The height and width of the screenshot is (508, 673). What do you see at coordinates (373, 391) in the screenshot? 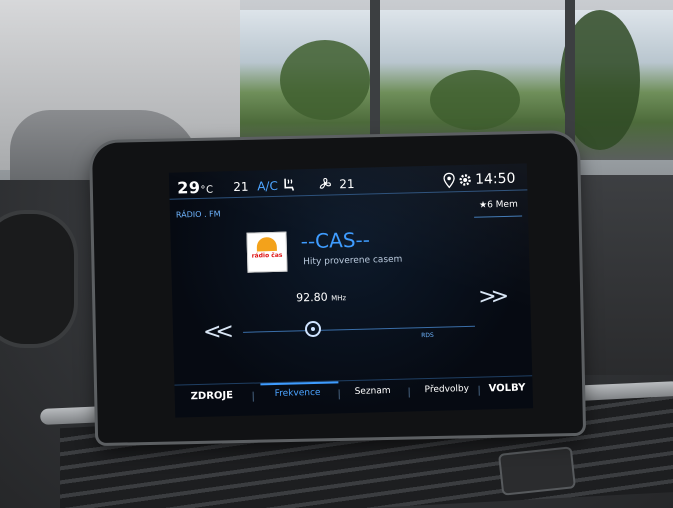
I see `tab-seznam: Seznam` at bounding box center [373, 391].